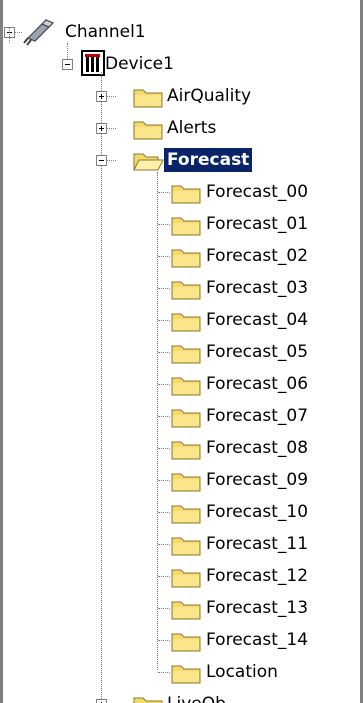 The width and height of the screenshot is (363, 703). I want to click on tree-node-leaf: Forecast_02, so click(160, 256).